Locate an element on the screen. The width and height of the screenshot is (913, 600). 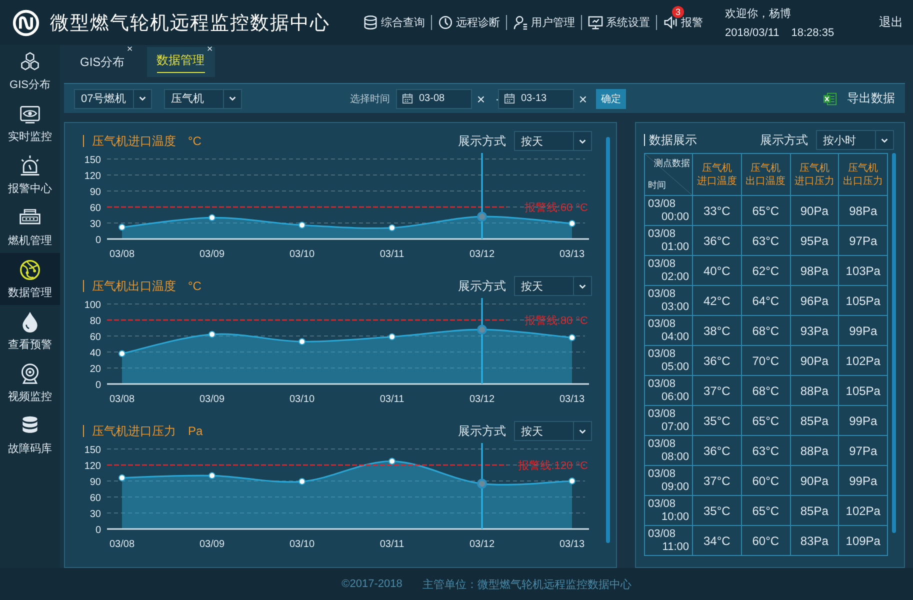
table-cell: 62°C is located at coordinates (765, 271).